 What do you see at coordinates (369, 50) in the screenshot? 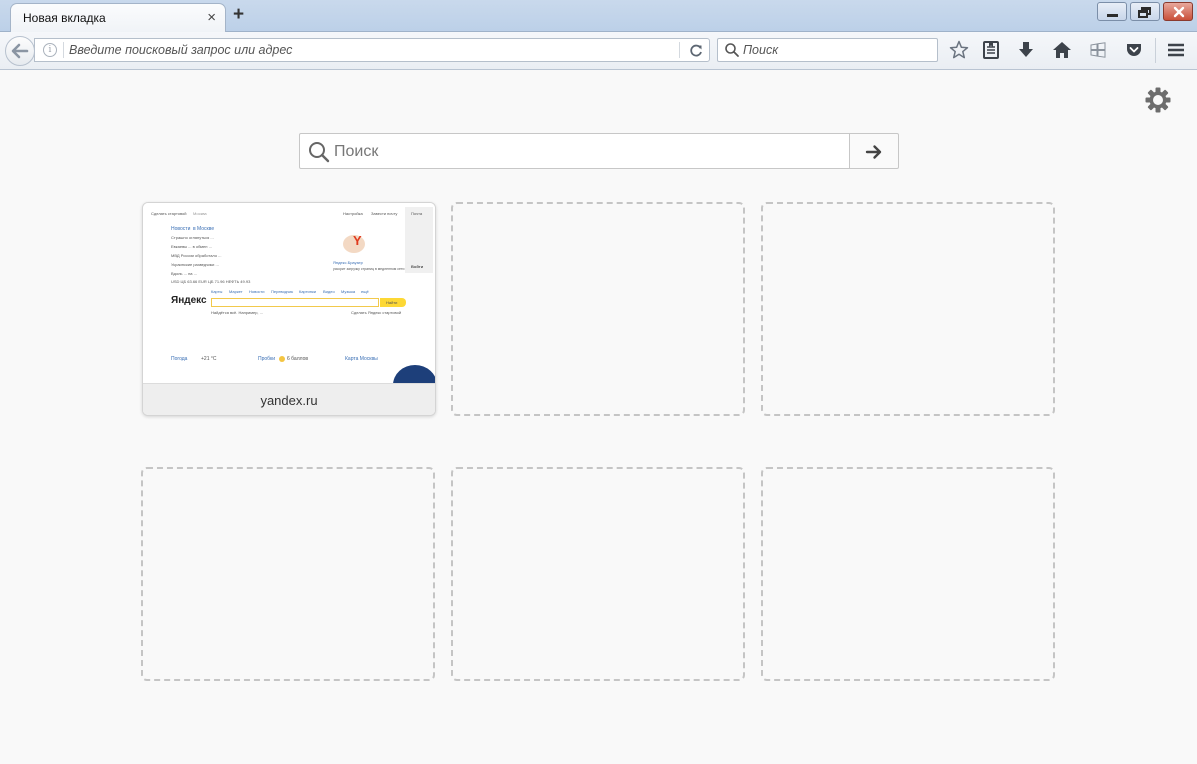
I see `url-input` at bounding box center [369, 50].